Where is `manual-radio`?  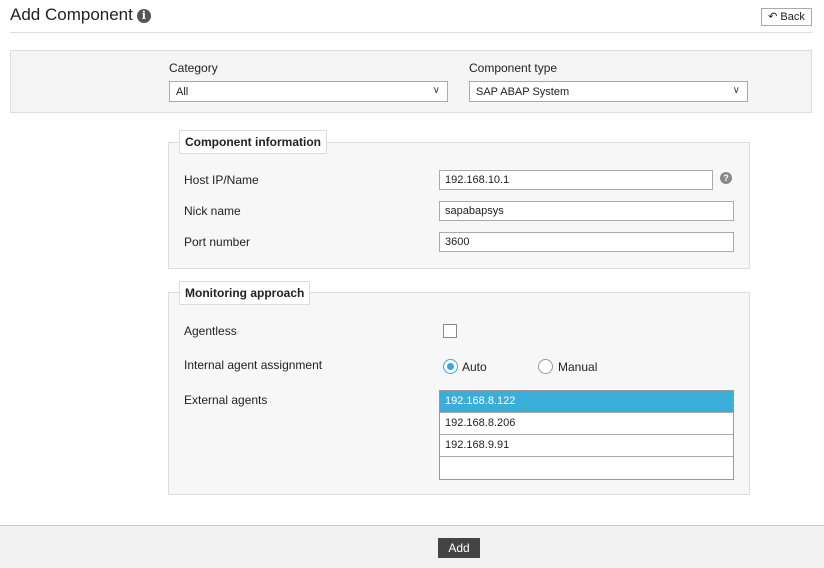 manual-radio is located at coordinates (545, 366).